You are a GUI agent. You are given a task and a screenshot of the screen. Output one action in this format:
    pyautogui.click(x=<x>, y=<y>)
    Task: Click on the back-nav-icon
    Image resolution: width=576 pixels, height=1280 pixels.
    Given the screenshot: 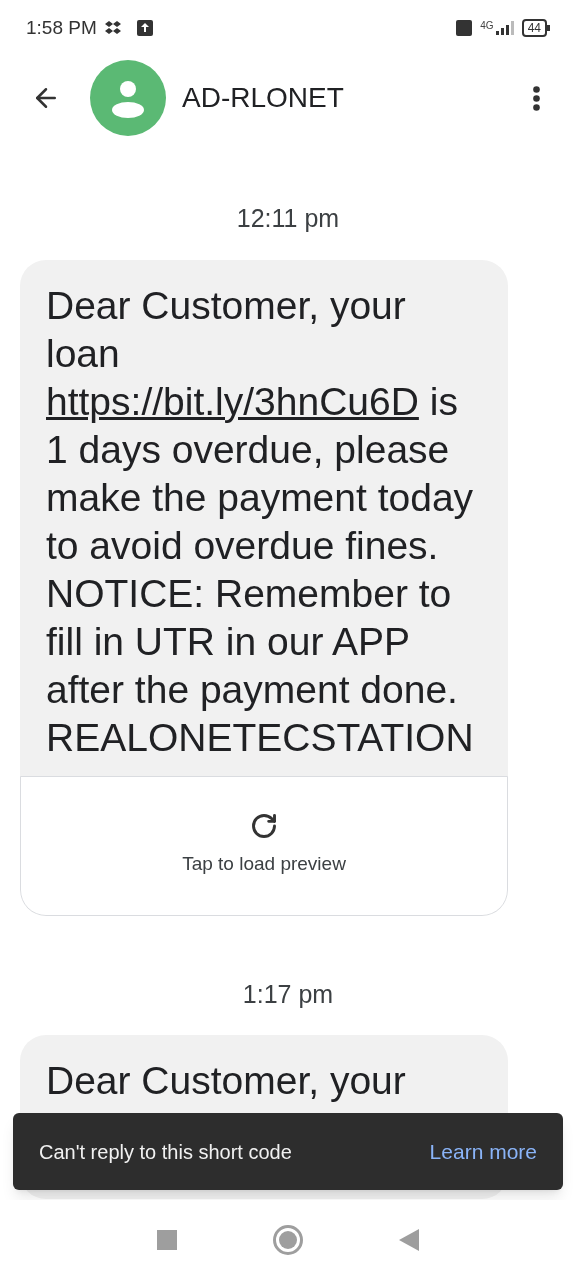 What is the action you would take?
    pyautogui.click(x=409, y=1240)
    